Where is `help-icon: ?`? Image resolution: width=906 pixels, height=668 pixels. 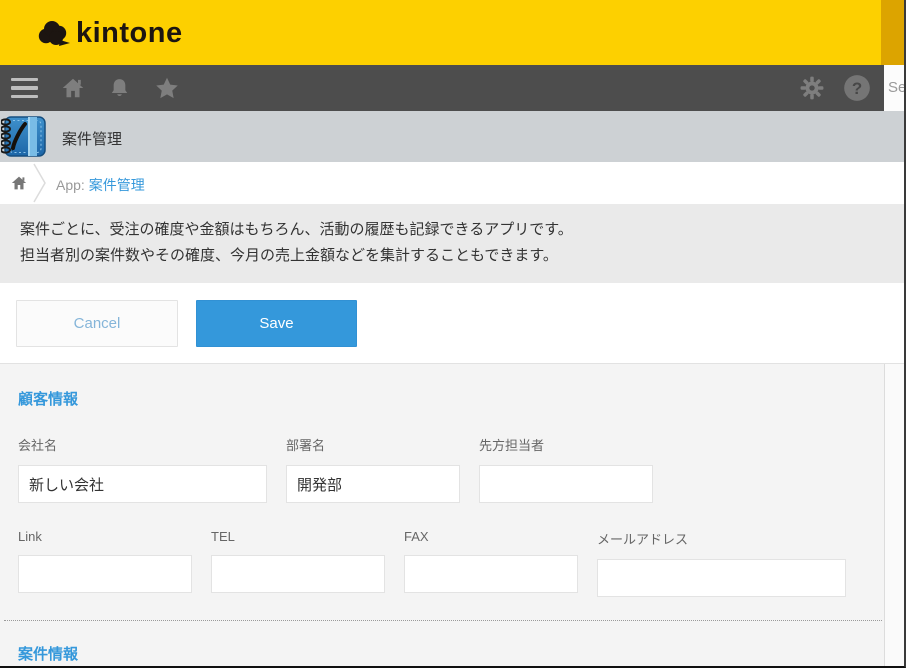 help-icon: ? is located at coordinates (857, 88).